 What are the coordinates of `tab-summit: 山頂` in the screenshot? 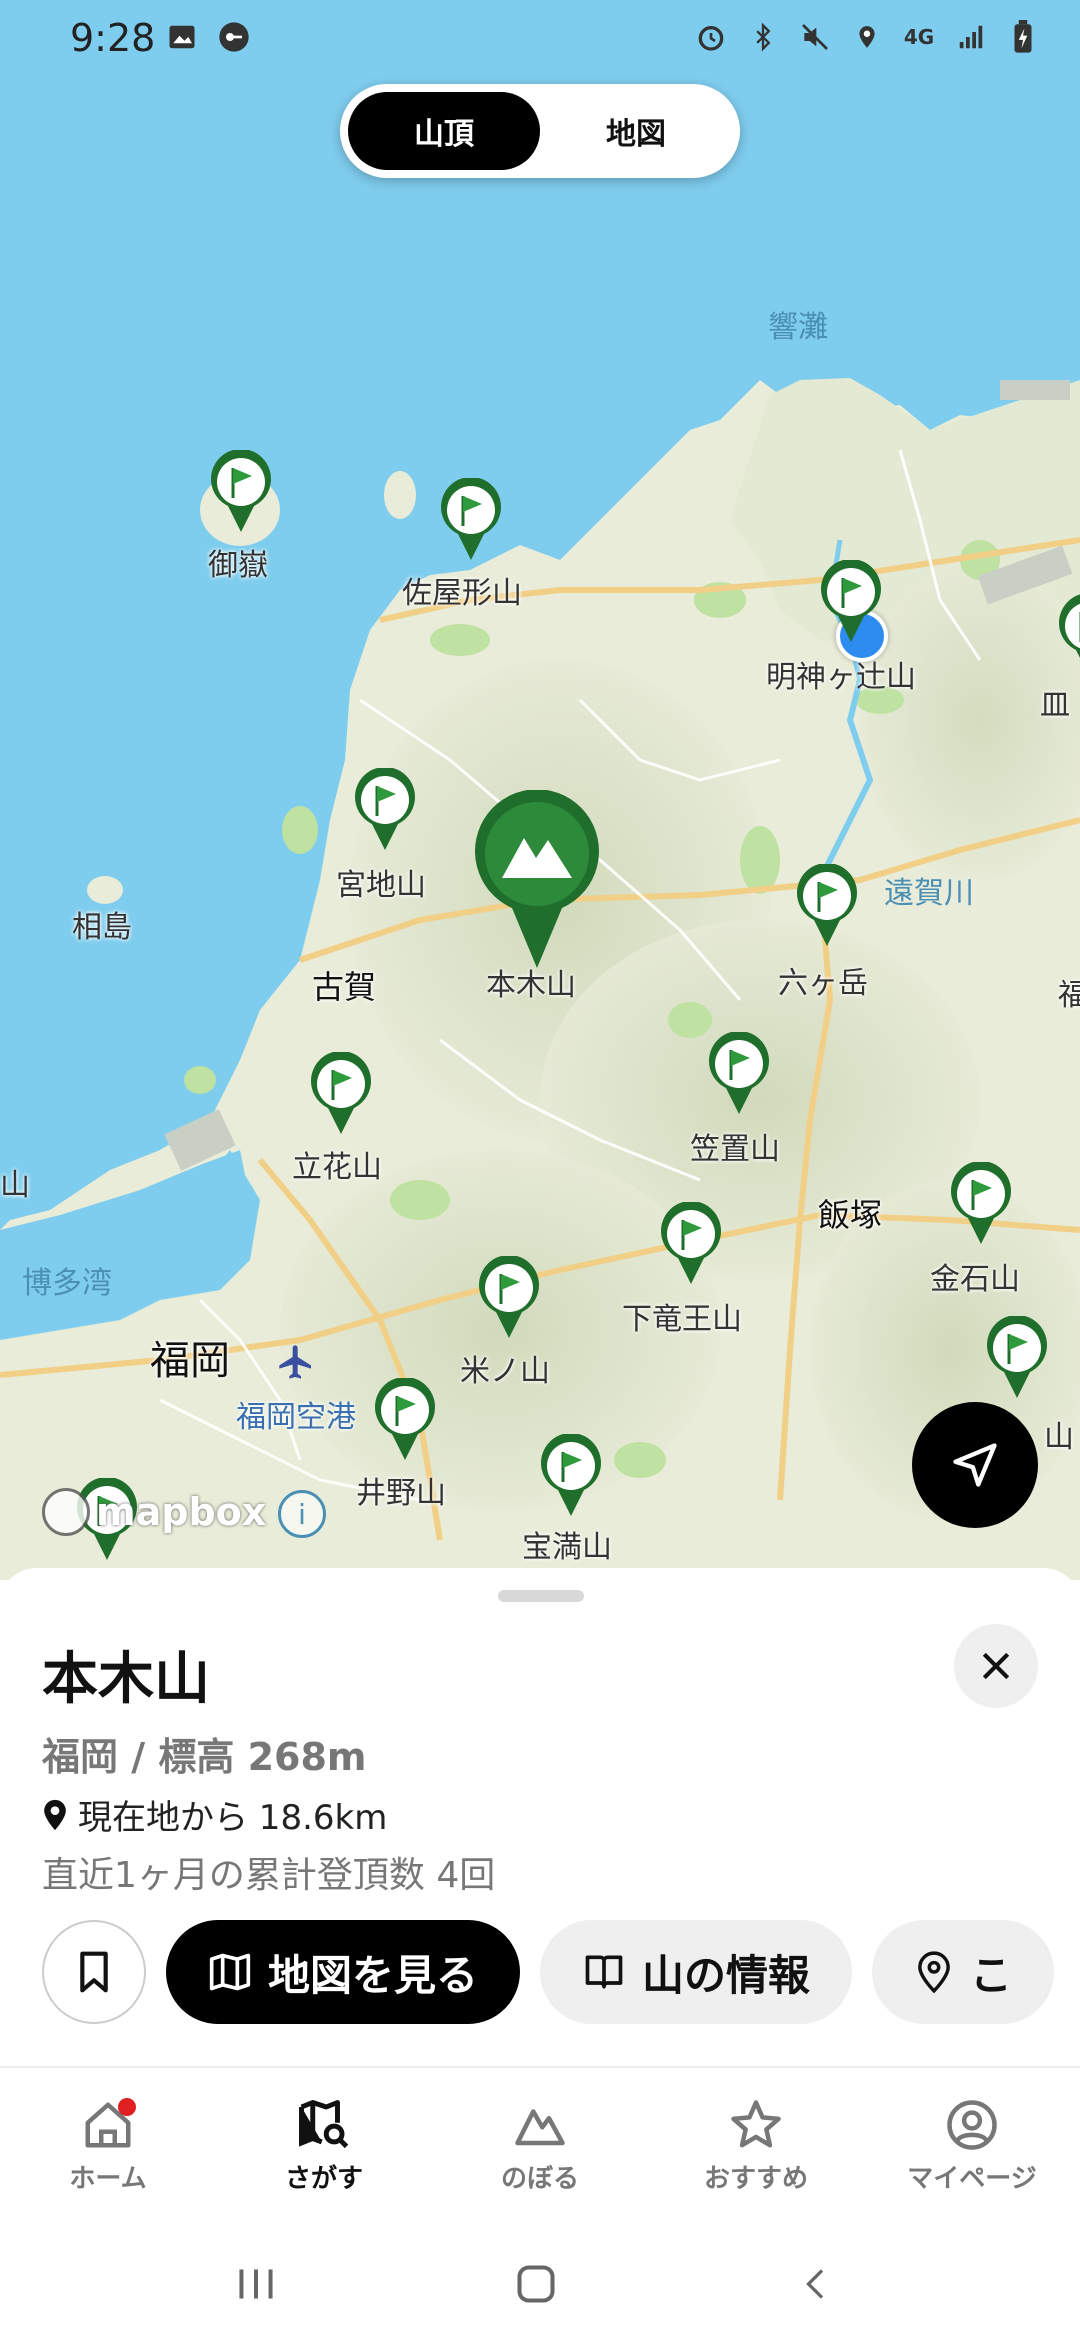 It's located at (444, 131).